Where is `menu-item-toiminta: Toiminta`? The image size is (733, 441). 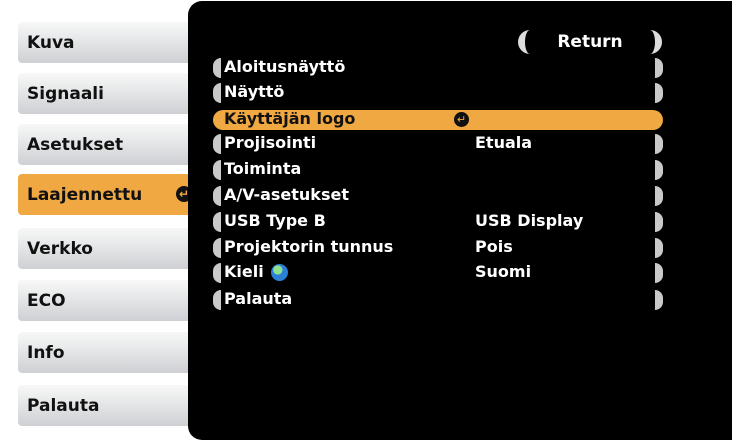 menu-item-toiminta: Toiminta is located at coordinates (438, 169).